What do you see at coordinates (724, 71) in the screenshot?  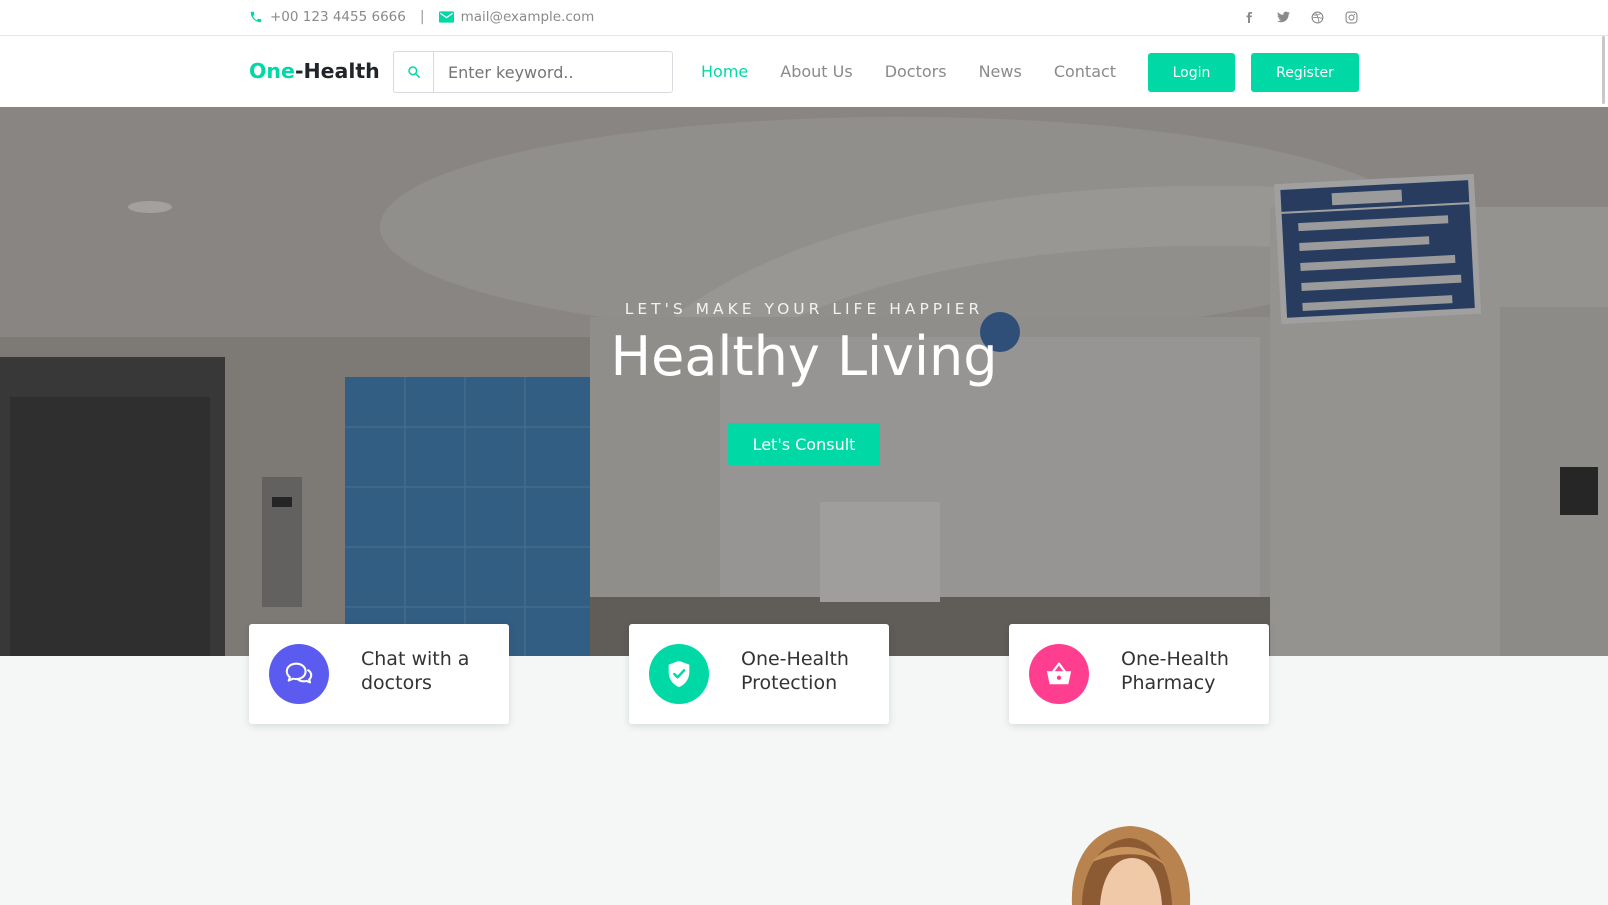 I see `nav-home: Home` at bounding box center [724, 71].